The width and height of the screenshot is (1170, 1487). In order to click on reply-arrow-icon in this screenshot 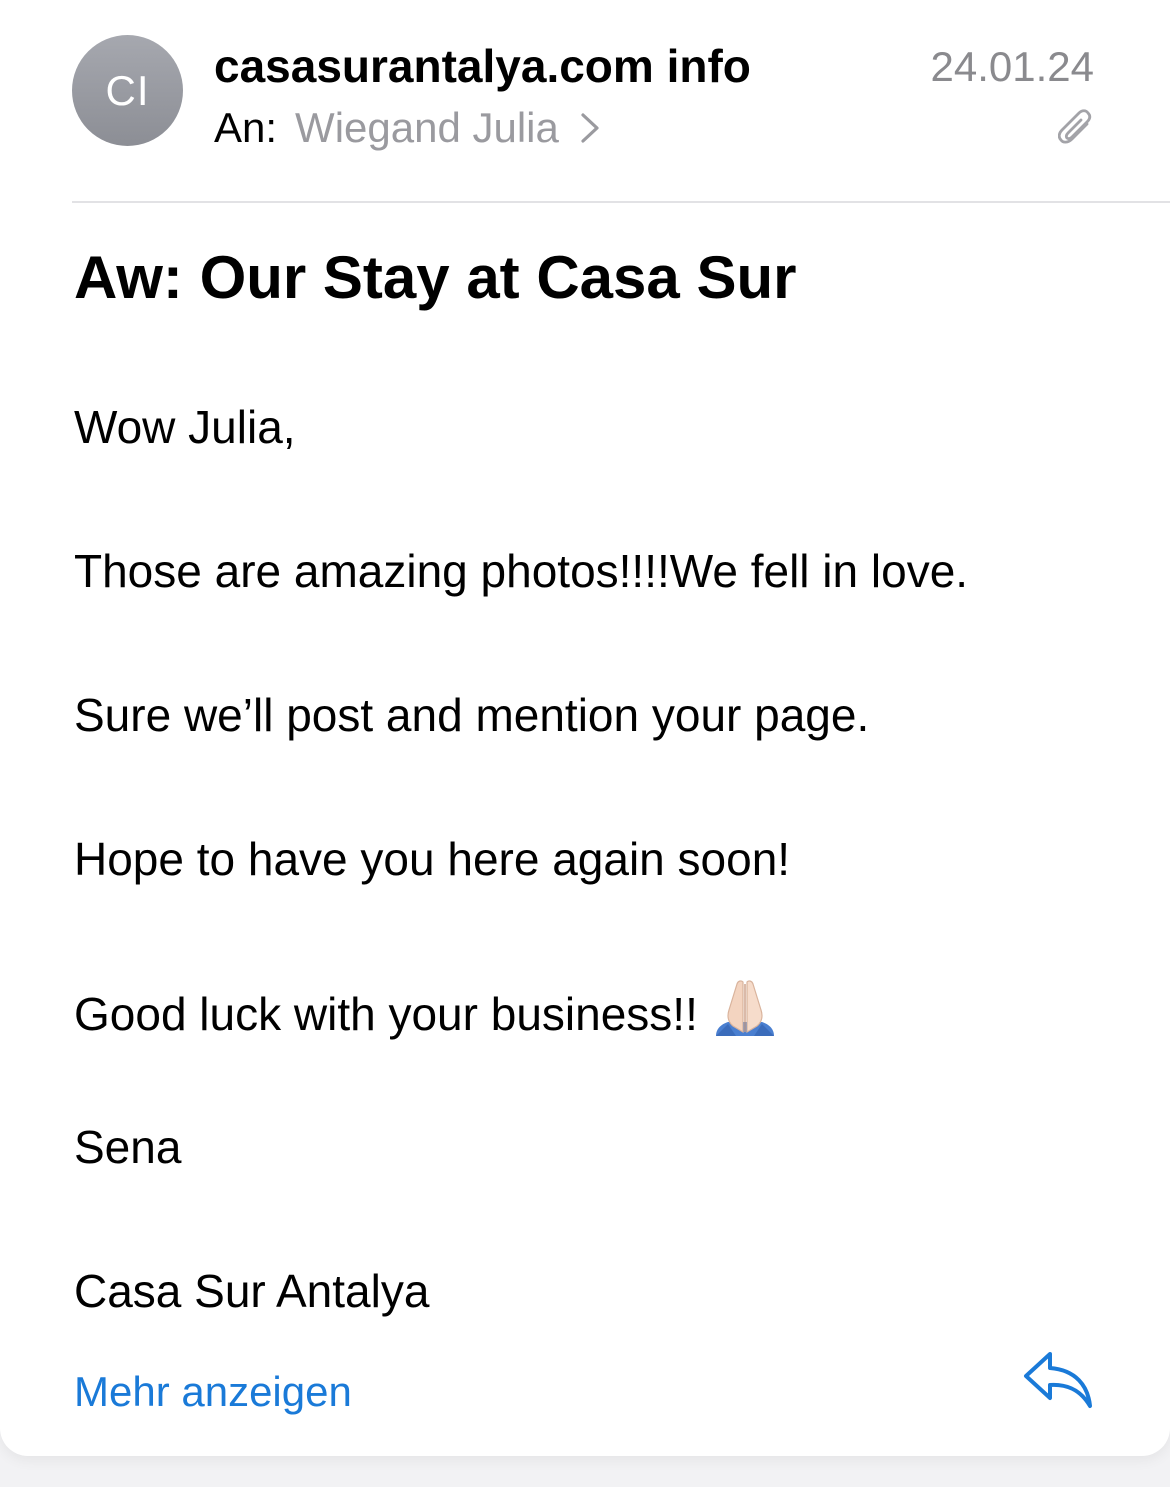, I will do `click(1058, 1381)`.